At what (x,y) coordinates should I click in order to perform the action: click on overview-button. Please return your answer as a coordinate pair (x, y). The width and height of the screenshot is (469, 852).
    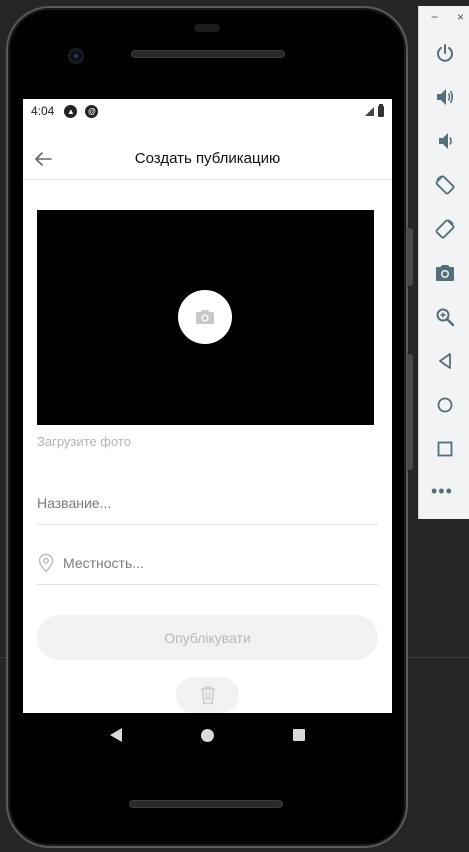
    Looking at the image, I should click on (445, 449).